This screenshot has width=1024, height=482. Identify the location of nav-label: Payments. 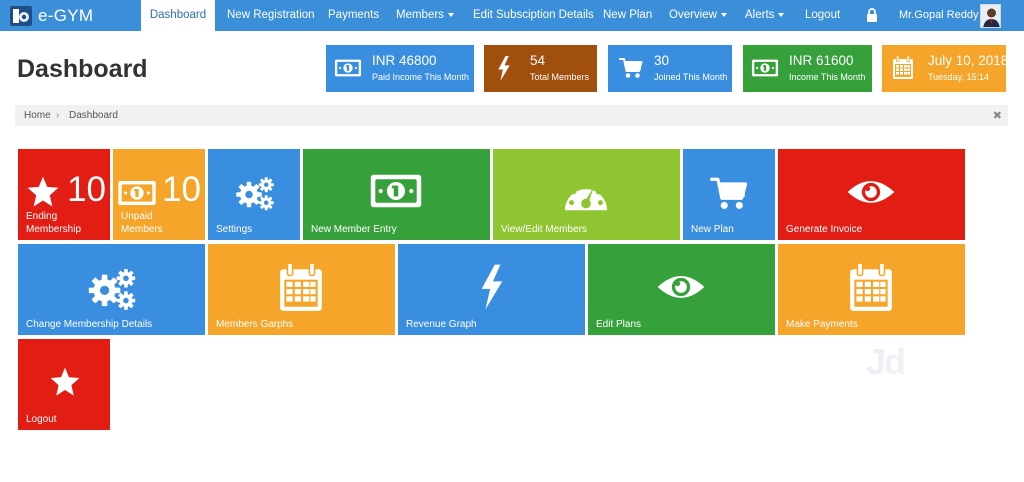
(354, 15).